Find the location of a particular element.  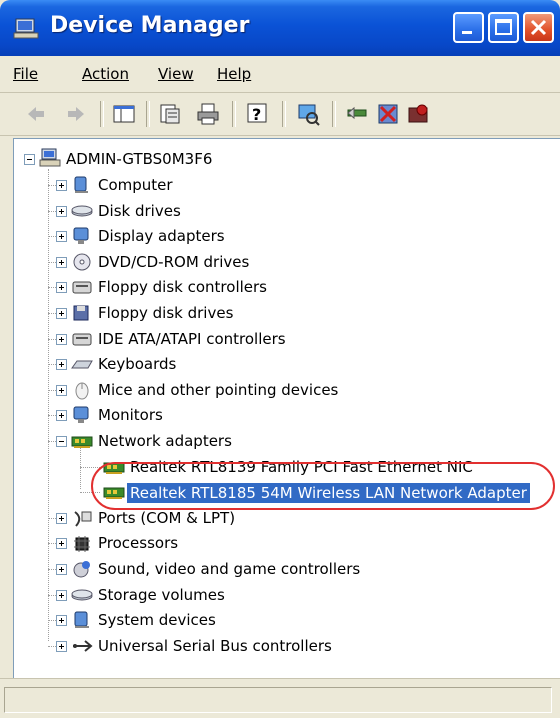

storage-icon is located at coordinates (82, 595).